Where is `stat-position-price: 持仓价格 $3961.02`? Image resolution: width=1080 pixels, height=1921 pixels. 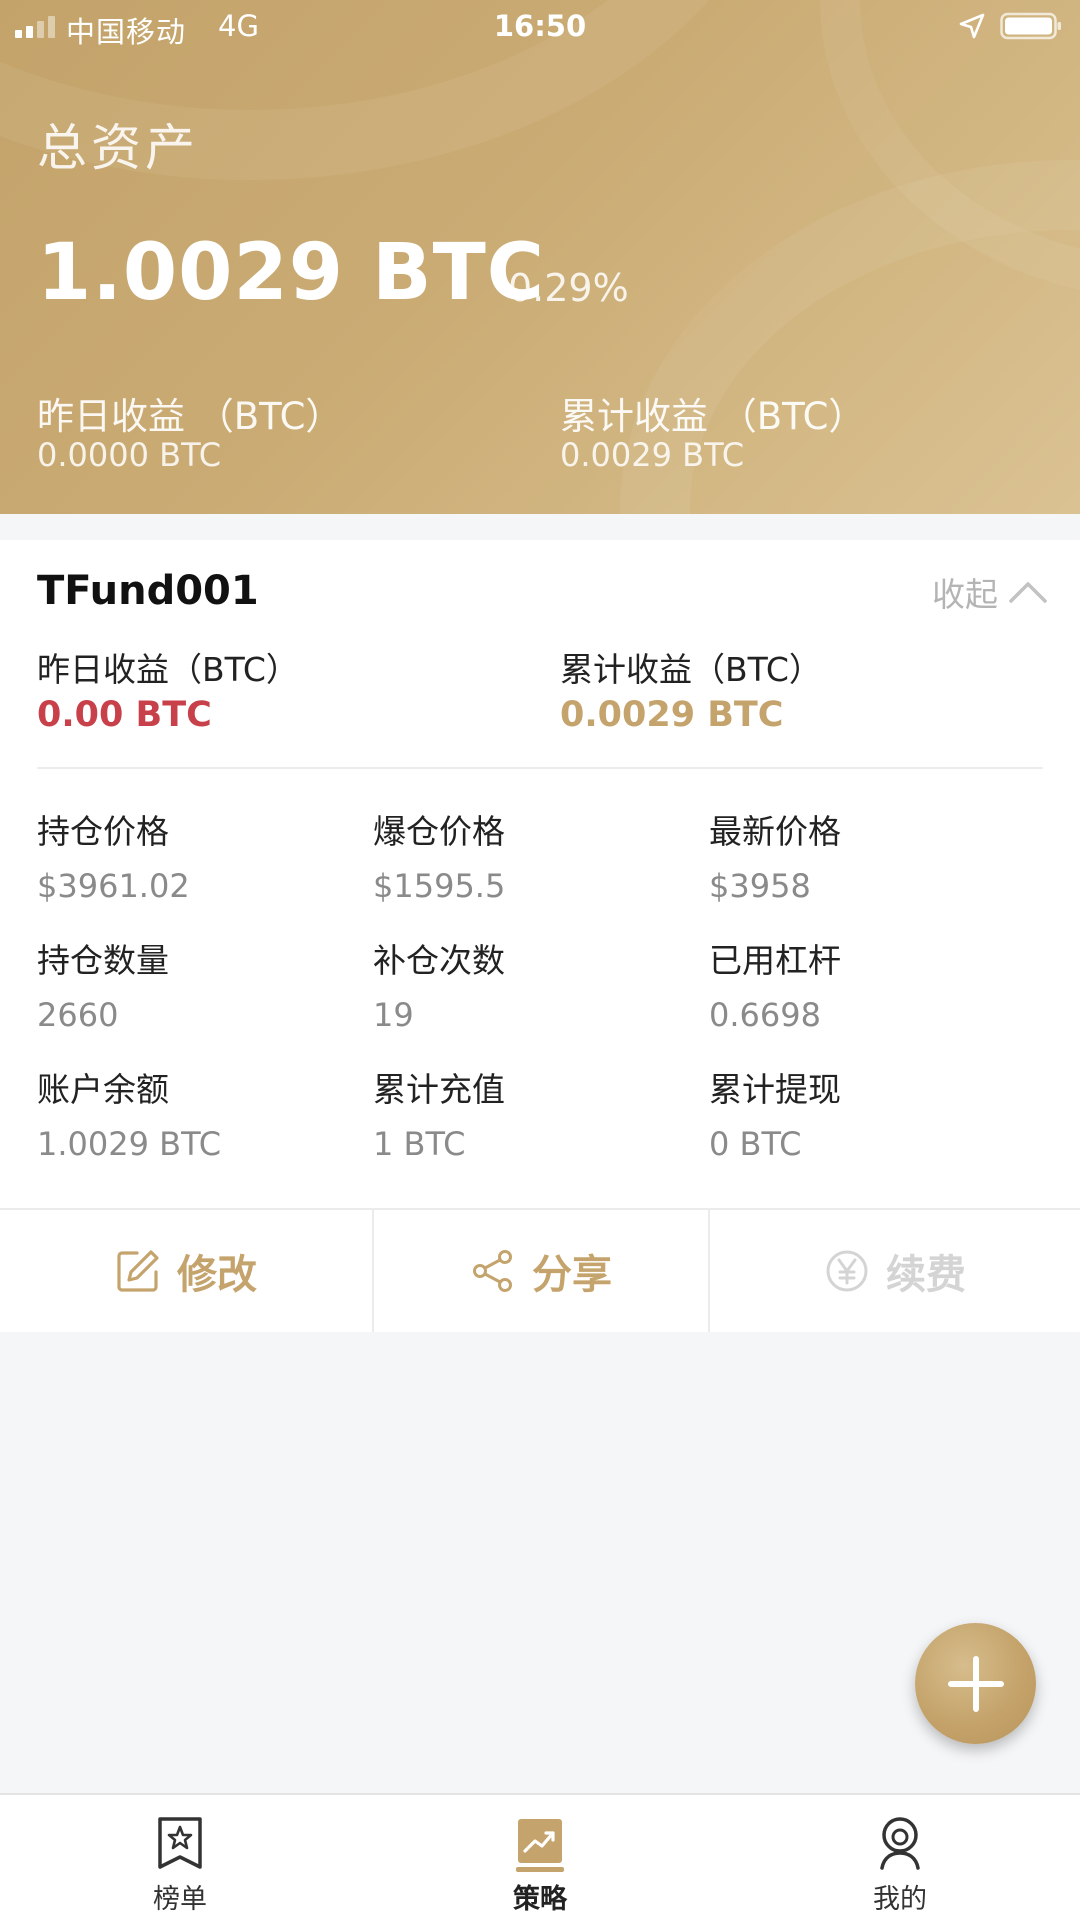 stat-position-price: 持仓价格 $3961.02 is located at coordinates (202, 855).